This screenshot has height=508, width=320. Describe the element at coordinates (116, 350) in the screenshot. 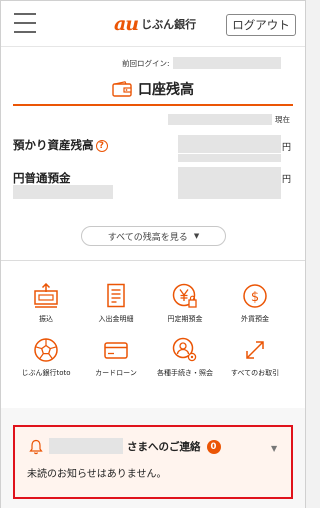

I see `card-icon` at that location.